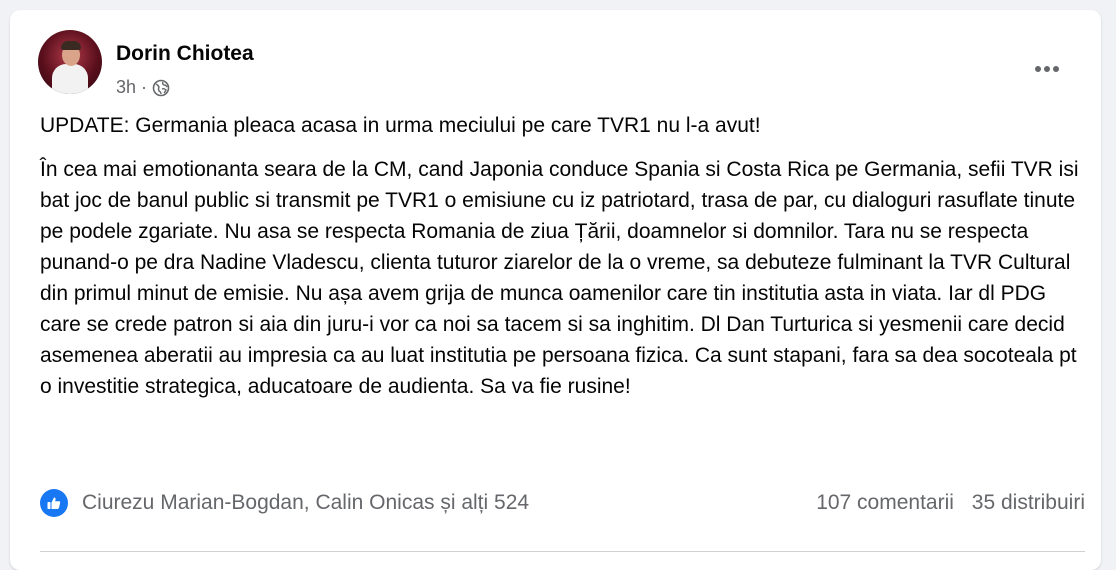  Describe the element at coordinates (562, 551) in the screenshot. I see `footer-divider` at that location.